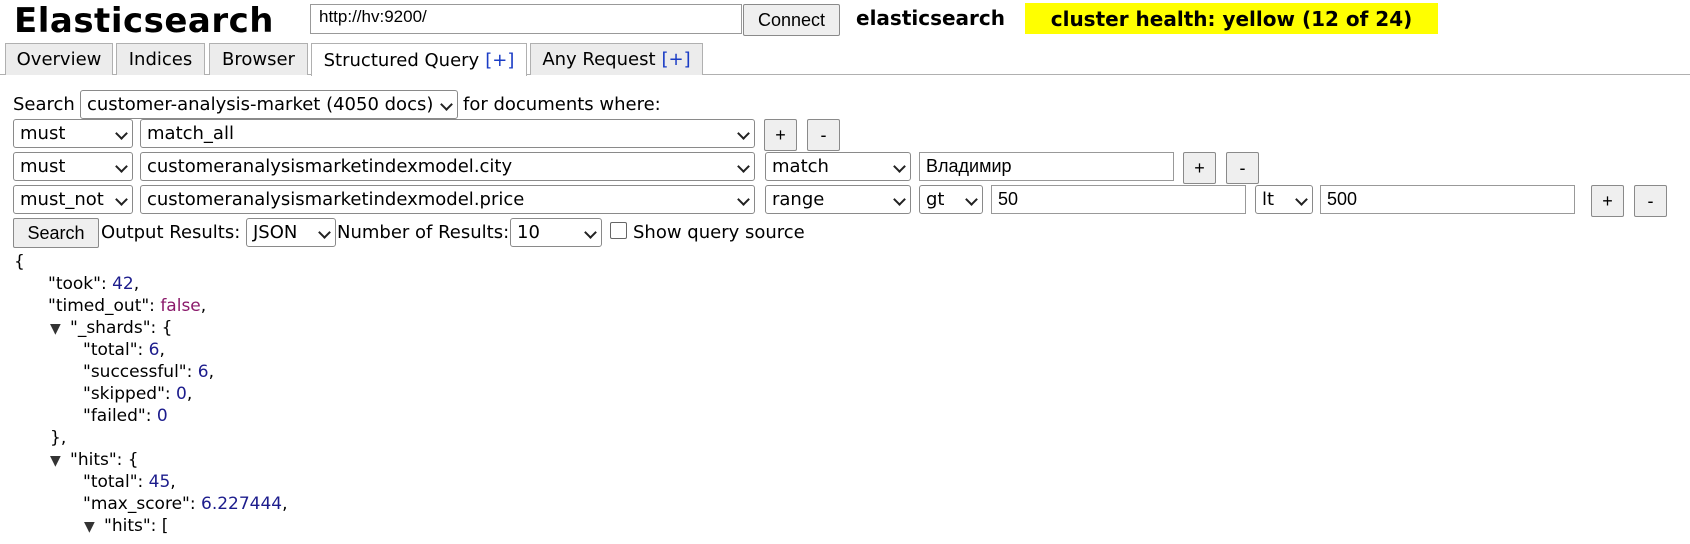 The width and height of the screenshot is (1690, 544). What do you see at coordinates (242, 504) in the screenshot?
I see `json-number: 6.227444` at bounding box center [242, 504].